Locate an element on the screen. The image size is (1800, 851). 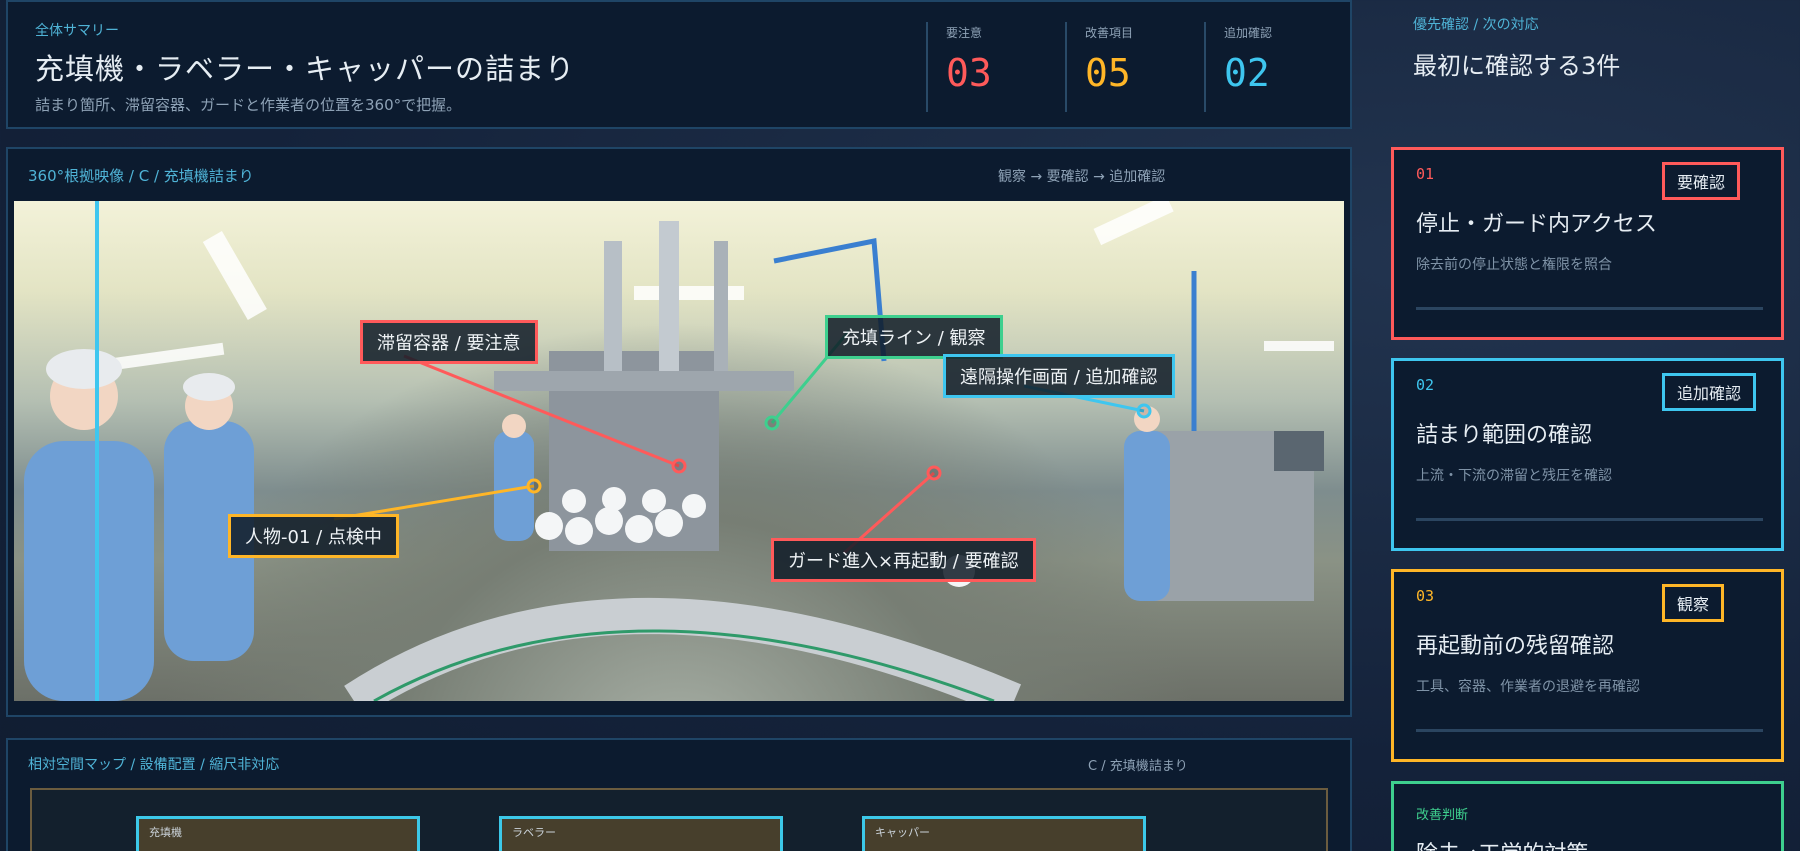
stat-value: 03 is located at coordinates (969, 73).